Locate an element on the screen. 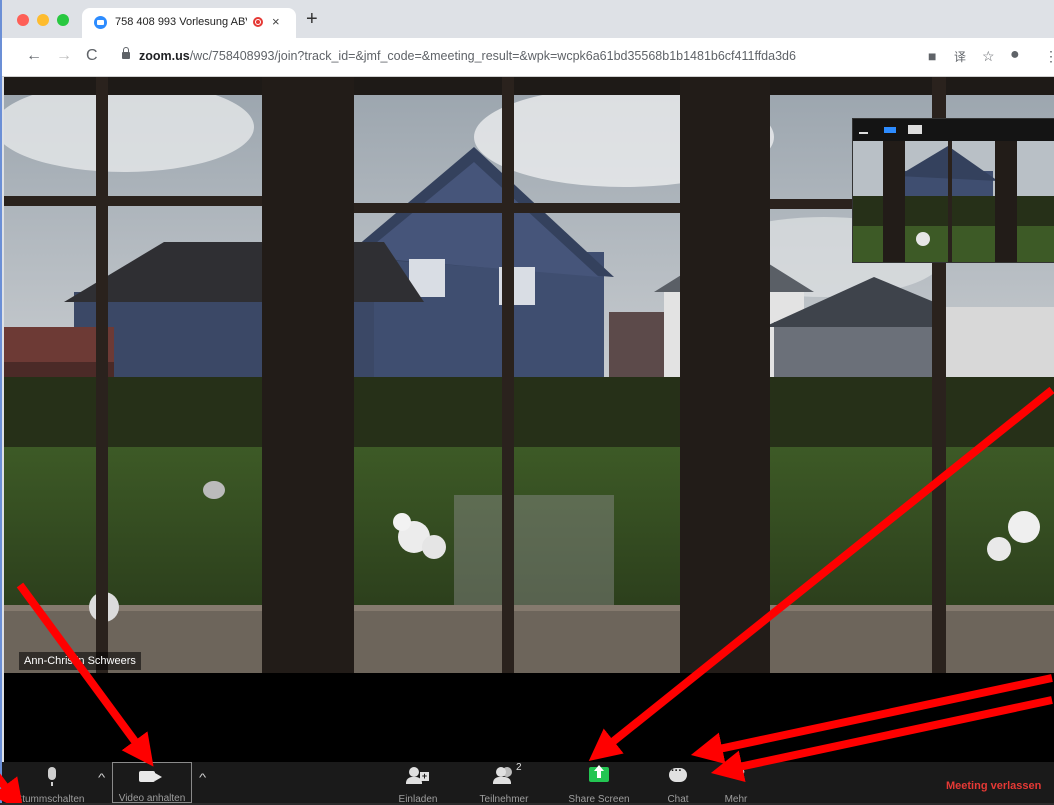  close-window-button is located at coordinates (23, 20).